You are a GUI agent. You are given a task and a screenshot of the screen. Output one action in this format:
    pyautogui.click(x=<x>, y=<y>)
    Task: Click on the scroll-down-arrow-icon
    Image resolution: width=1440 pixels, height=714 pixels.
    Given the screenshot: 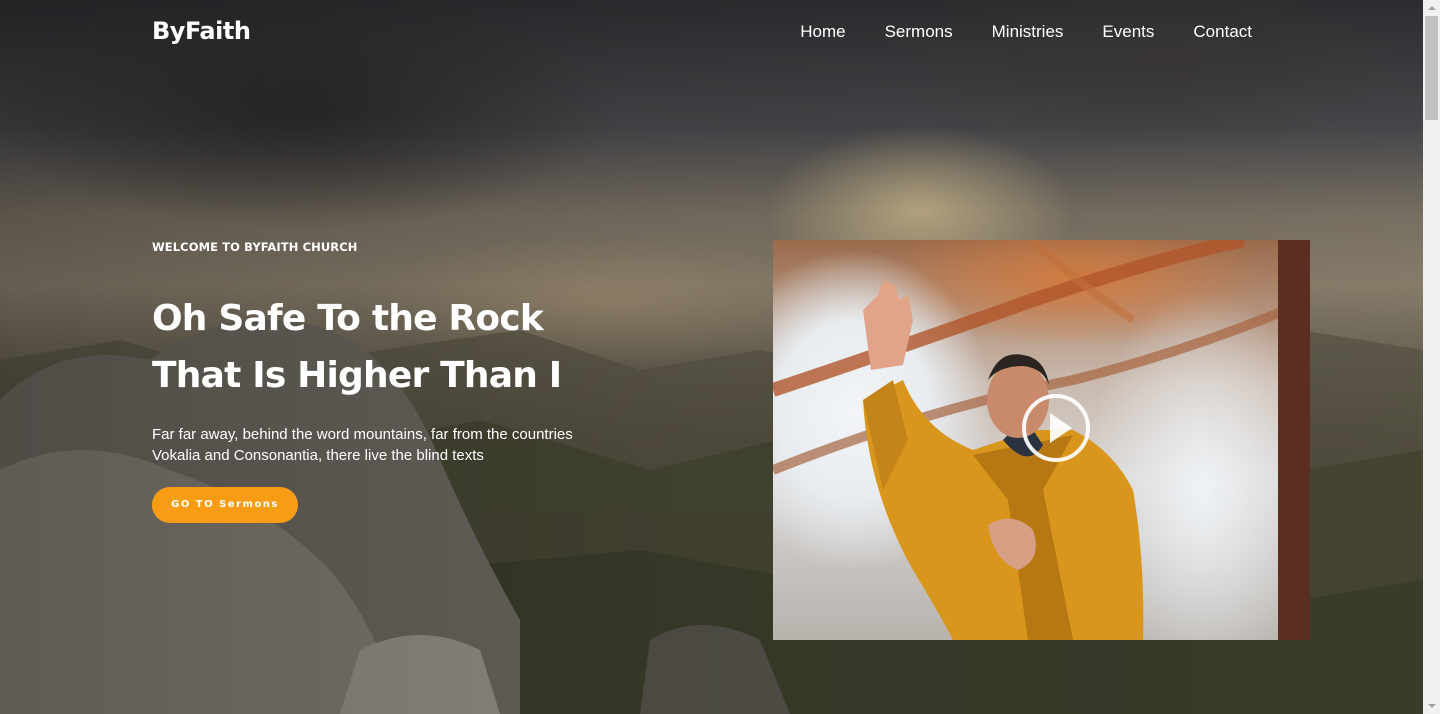 What is the action you would take?
    pyautogui.click(x=1431, y=706)
    